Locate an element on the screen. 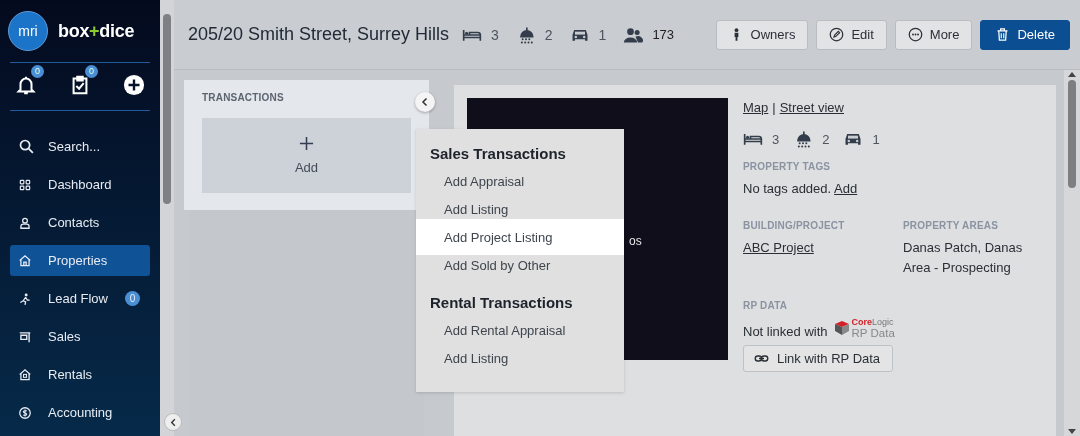 The image size is (1080, 436). section-heading: BUILDING/PROJECT is located at coordinates (794, 225).